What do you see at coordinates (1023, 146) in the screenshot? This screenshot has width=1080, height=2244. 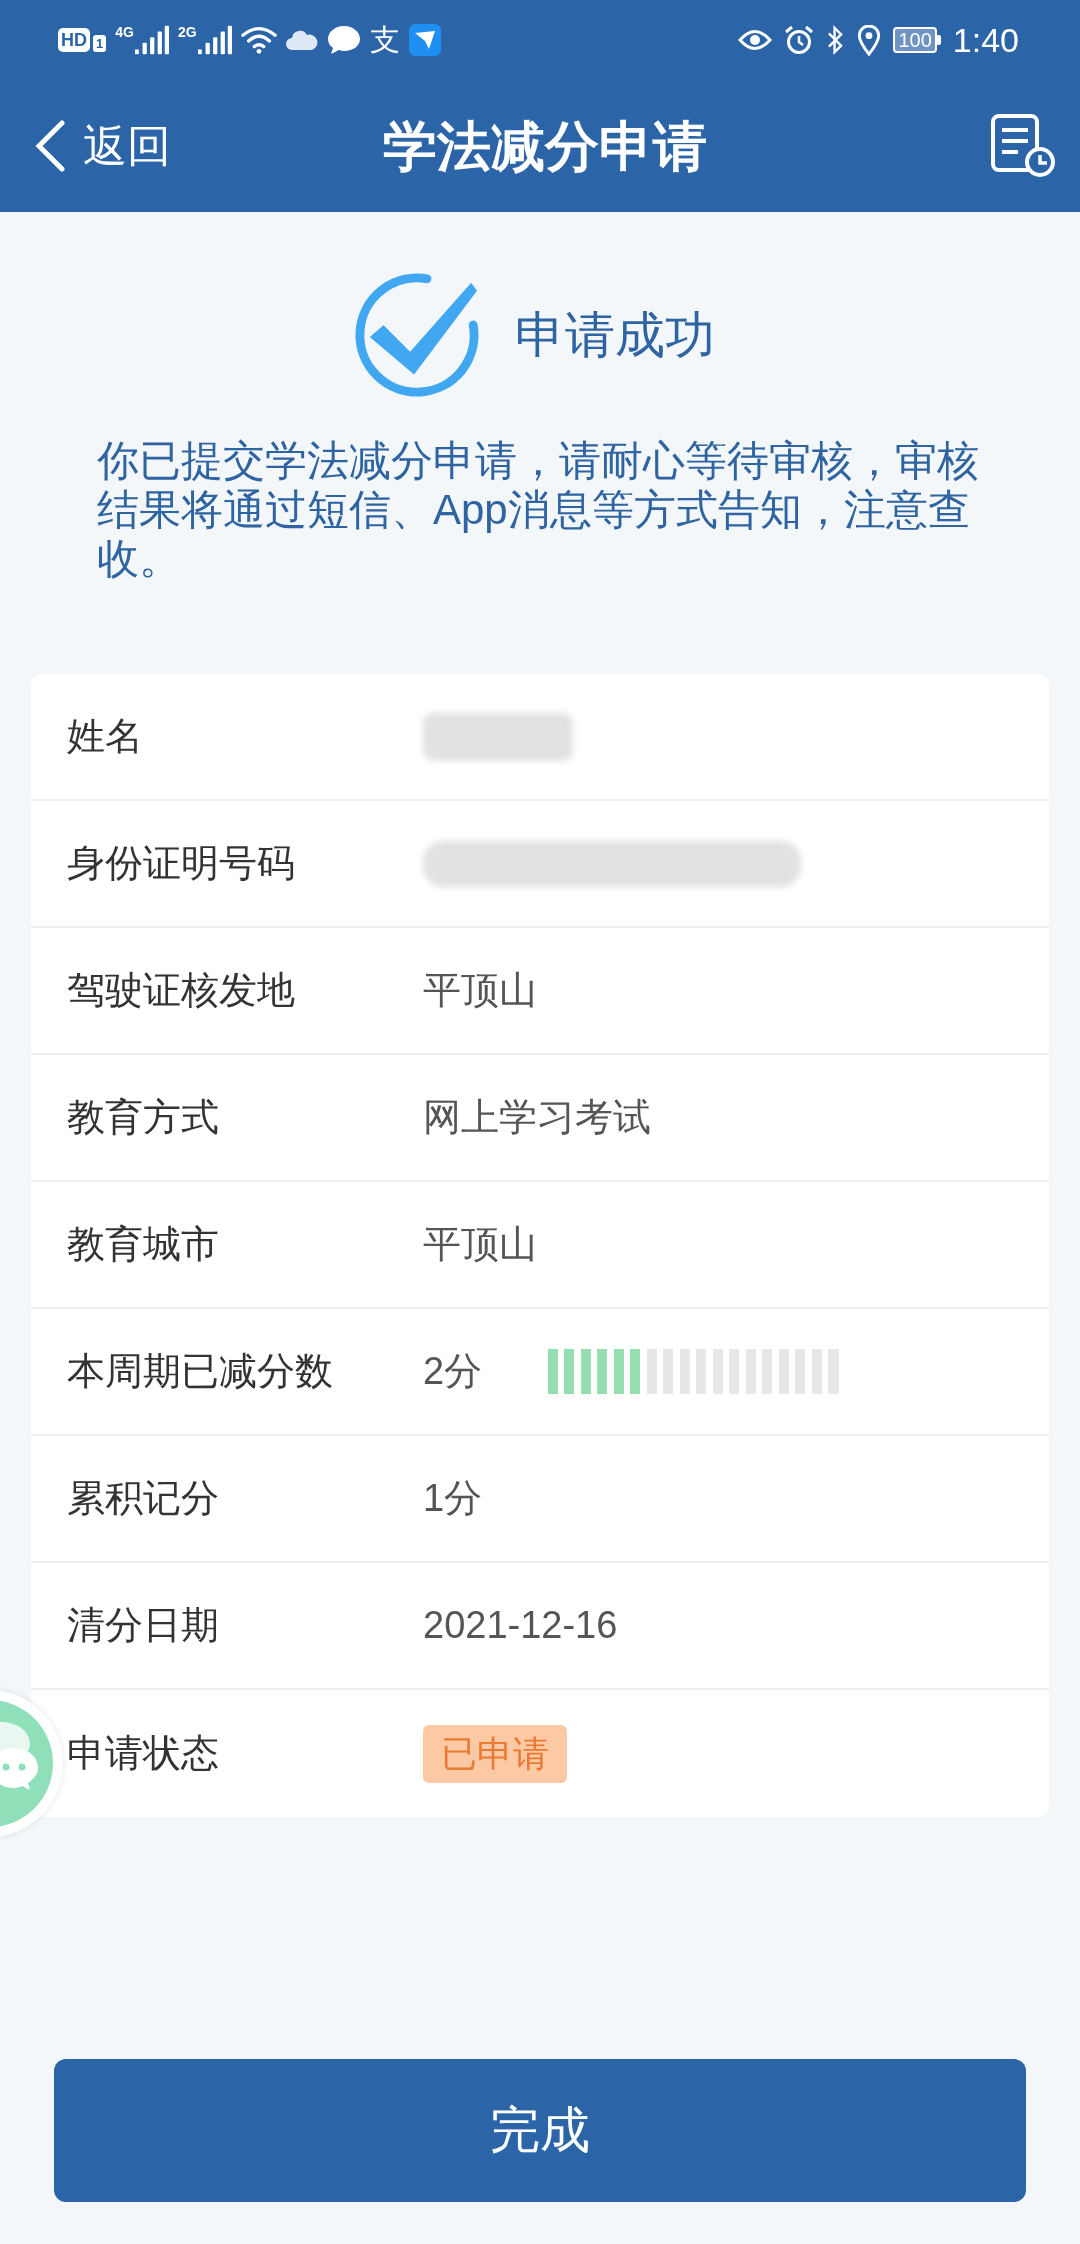 I see `document-clock-icon` at bounding box center [1023, 146].